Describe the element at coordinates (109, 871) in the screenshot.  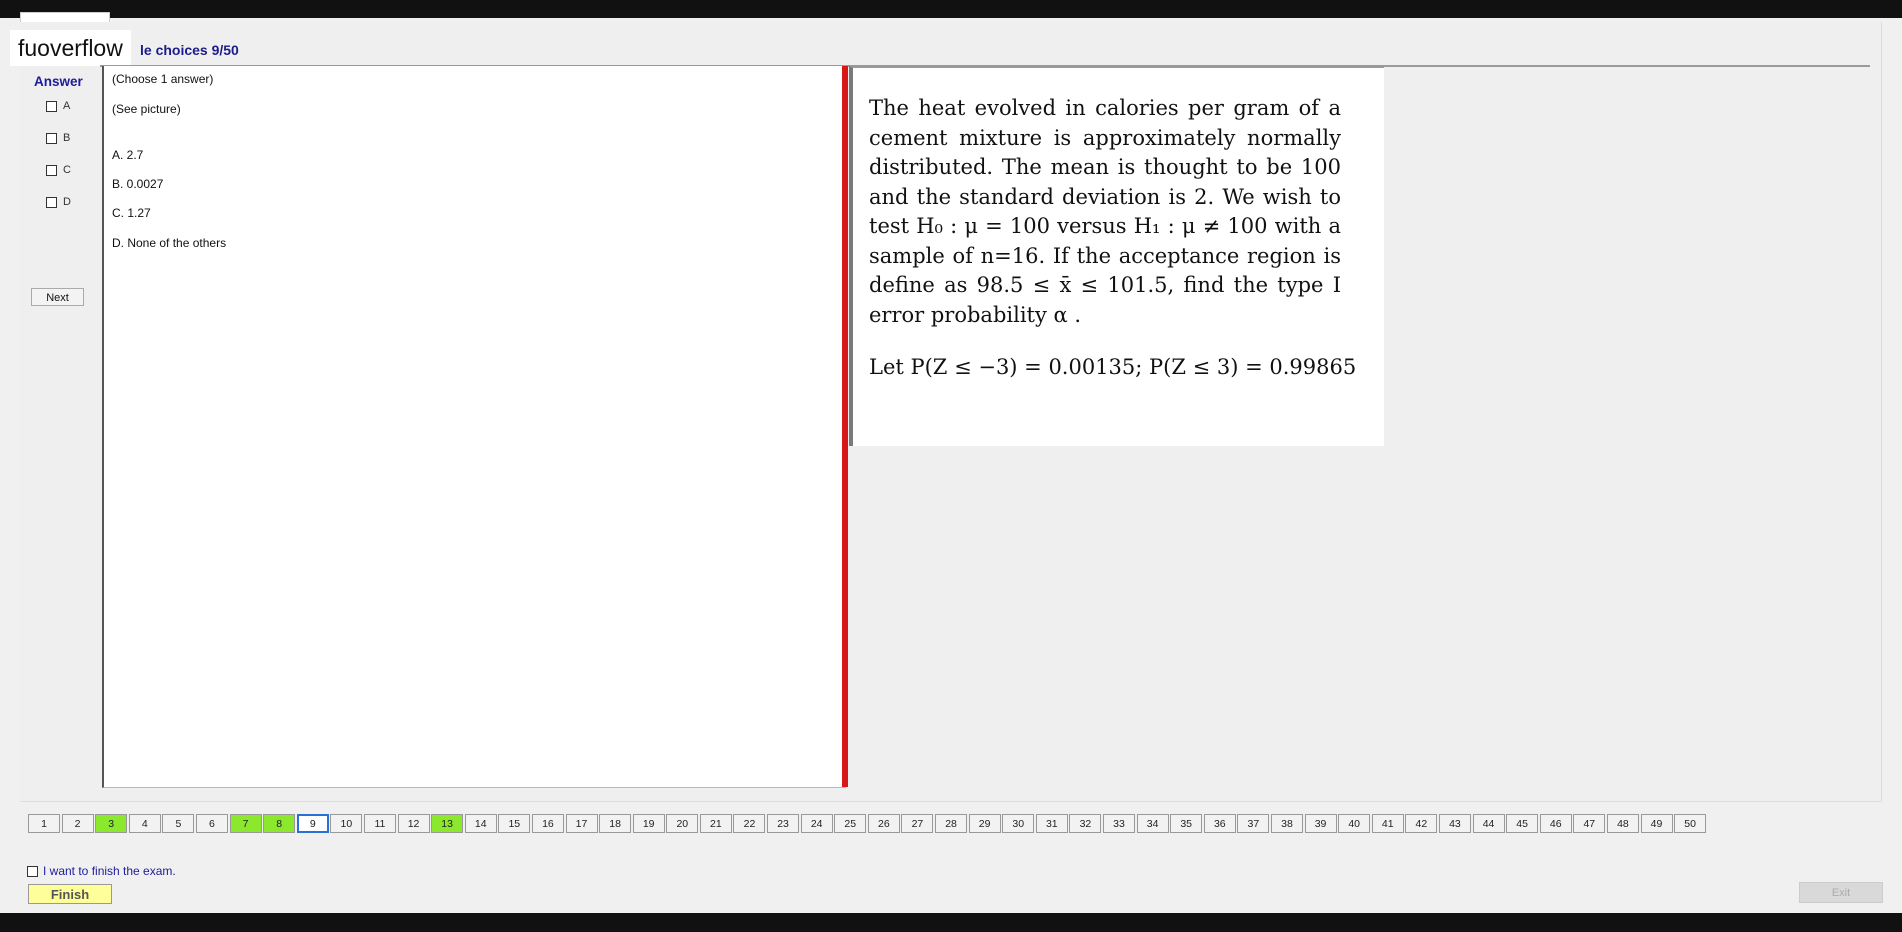
I see `finish-checkbox-label: I want to finish the exam.` at that location.